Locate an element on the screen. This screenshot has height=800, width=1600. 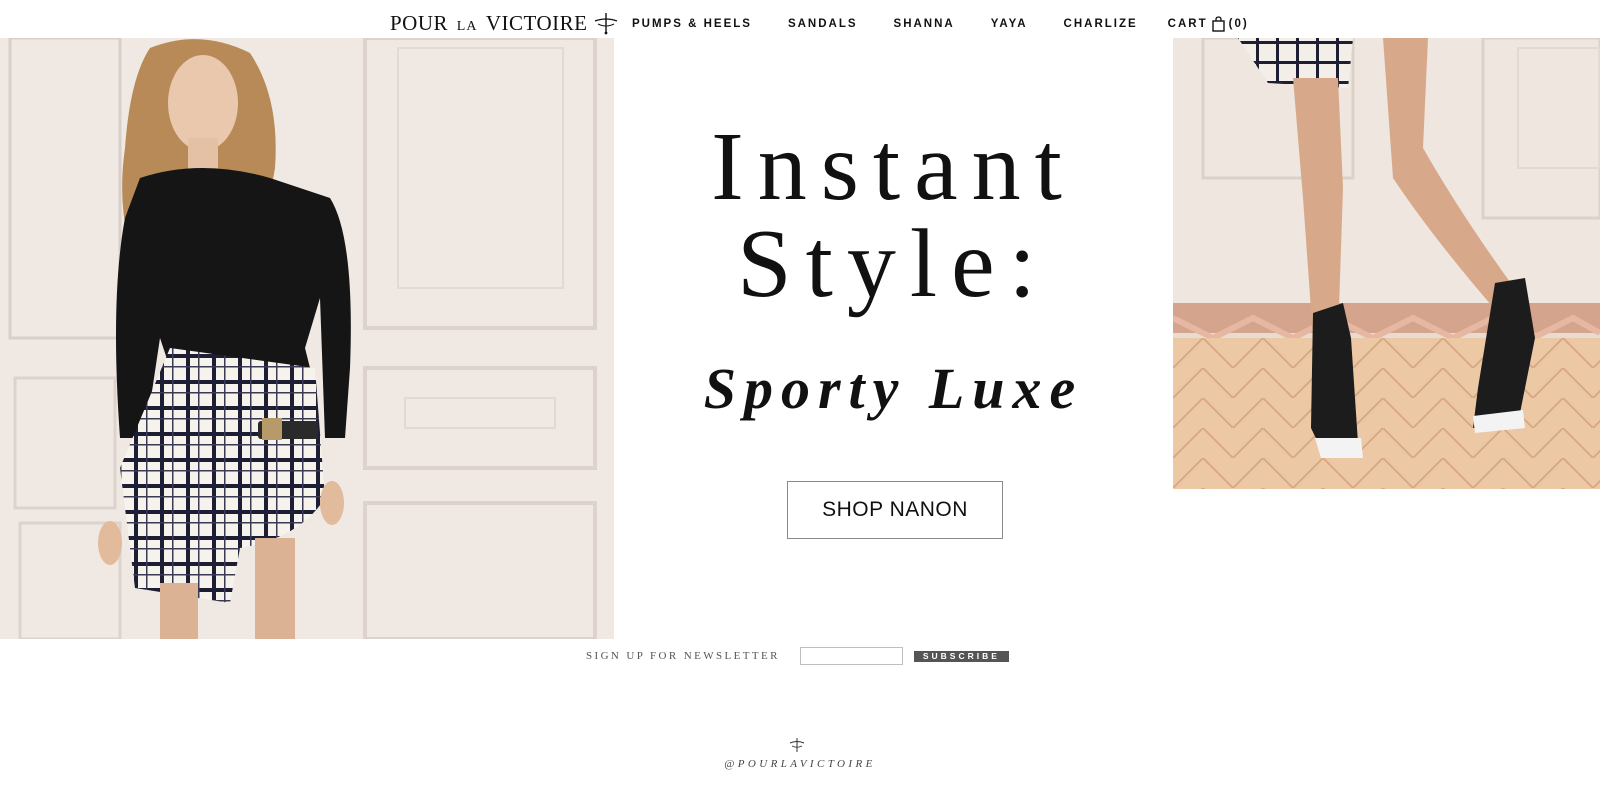
newsletter-signup: SIGN UP FOR NEWSLETTER SUBSCRIBE is located at coordinates (797, 656).